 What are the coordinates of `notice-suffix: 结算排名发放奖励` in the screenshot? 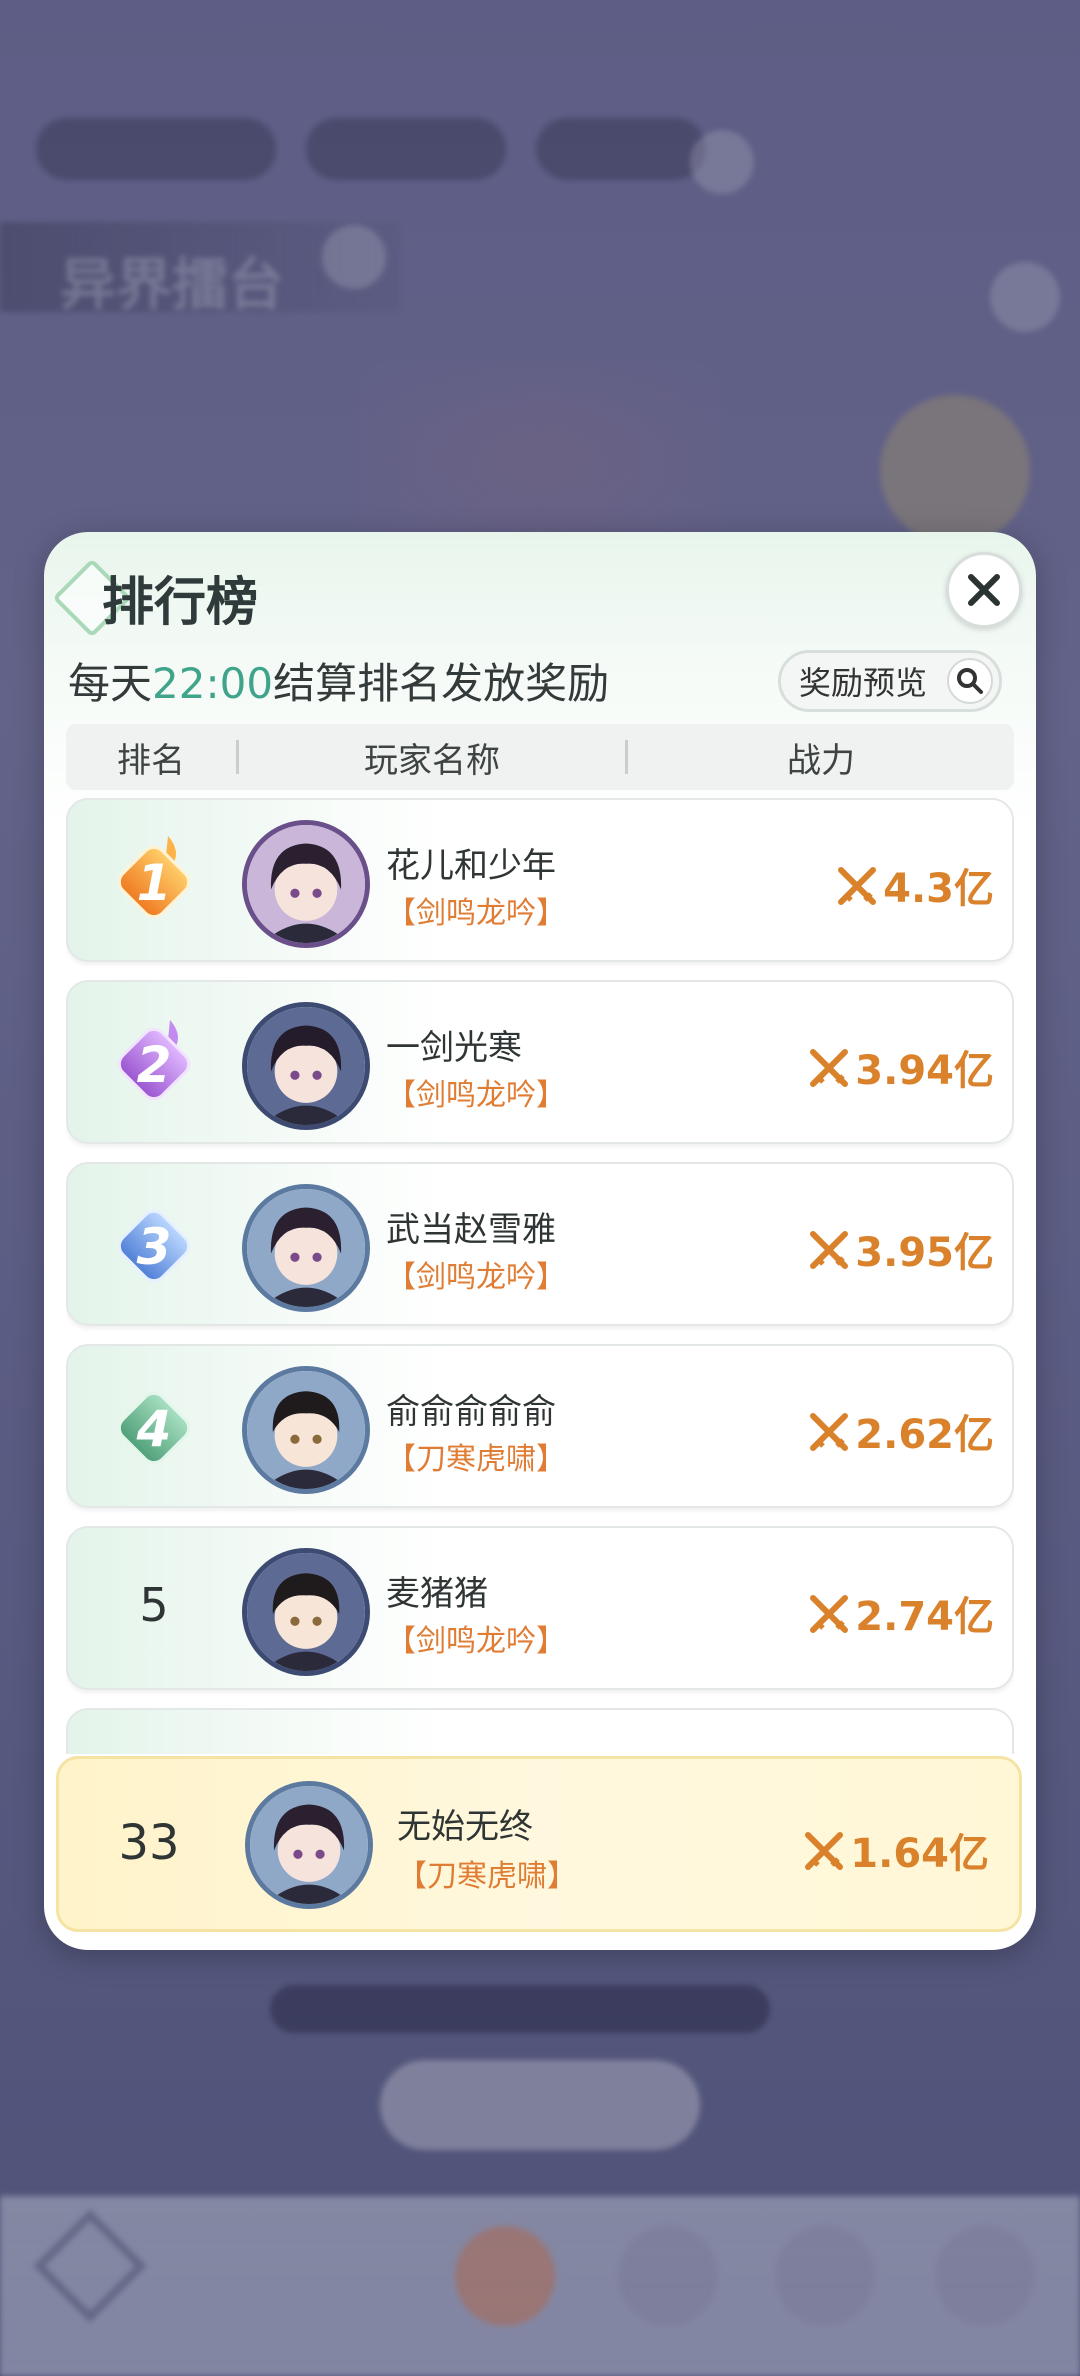 It's located at (441, 683).